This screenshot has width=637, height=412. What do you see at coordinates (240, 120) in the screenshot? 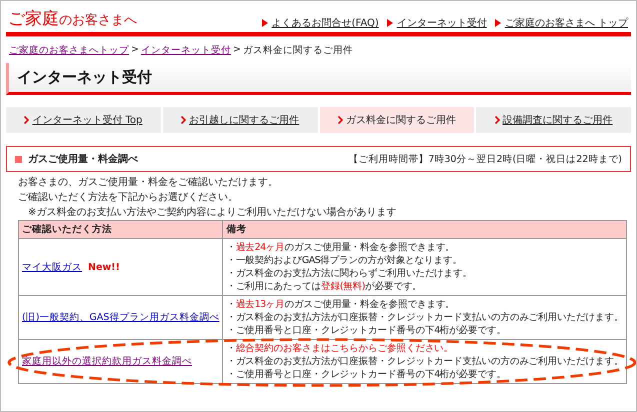
I see `tab: お引越しに関するご用件` at bounding box center [240, 120].